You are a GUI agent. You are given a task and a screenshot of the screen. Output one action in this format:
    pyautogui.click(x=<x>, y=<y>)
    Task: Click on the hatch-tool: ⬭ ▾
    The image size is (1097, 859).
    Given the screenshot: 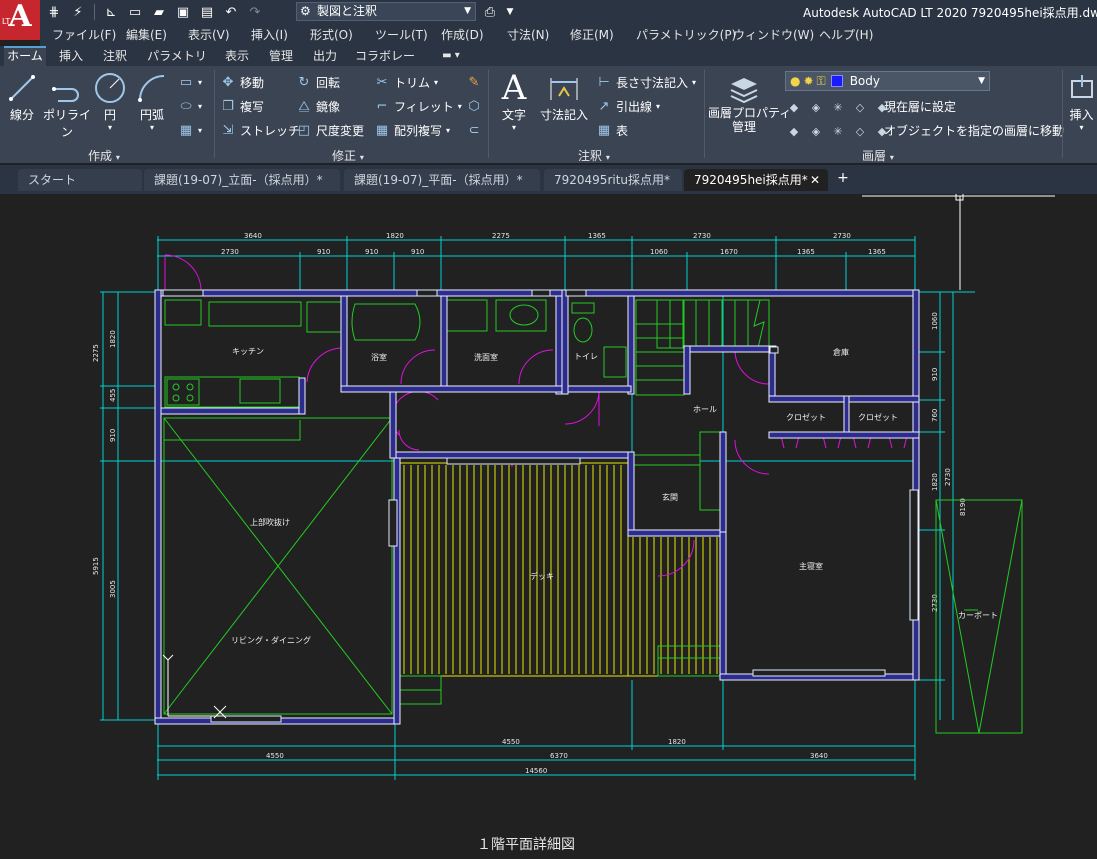 What is the action you would take?
    pyautogui.click(x=190, y=106)
    